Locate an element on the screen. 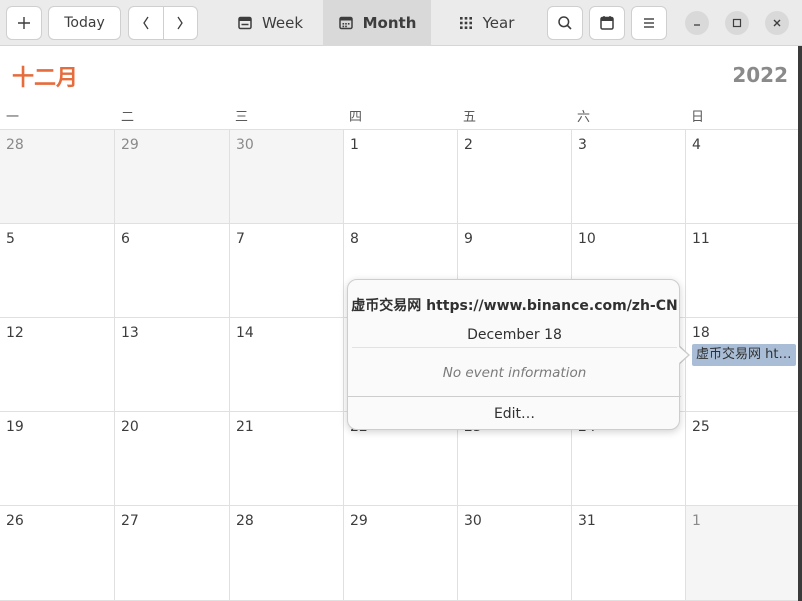  search-icon is located at coordinates (565, 23).